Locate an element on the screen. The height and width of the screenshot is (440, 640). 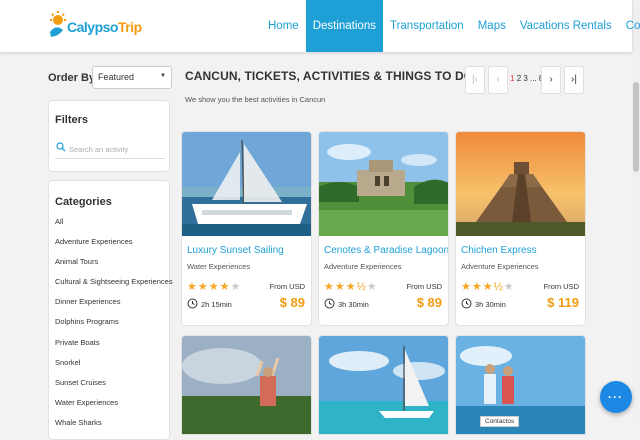
sun-logo-icon is located at coordinates (58, 24).